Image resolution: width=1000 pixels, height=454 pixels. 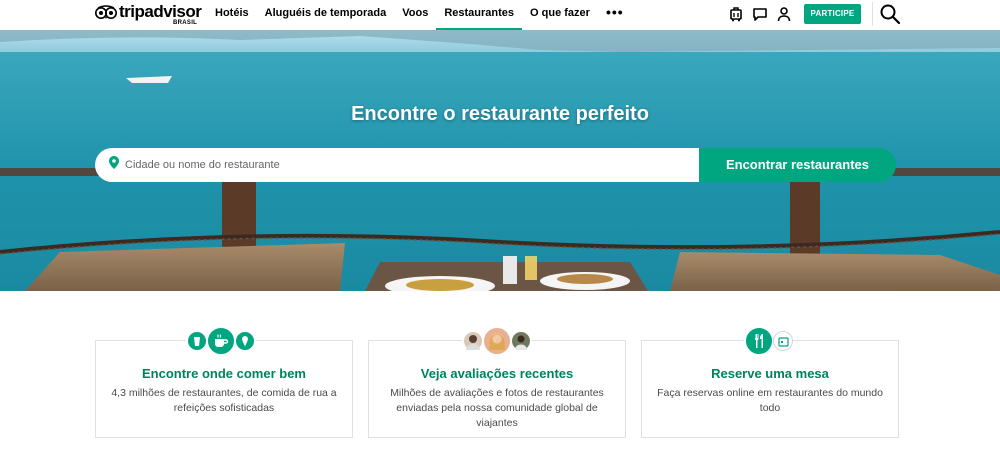 What do you see at coordinates (415, 15) in the screenshot?
I see `nav-flights: Voos` at bounding box center [415, 15].